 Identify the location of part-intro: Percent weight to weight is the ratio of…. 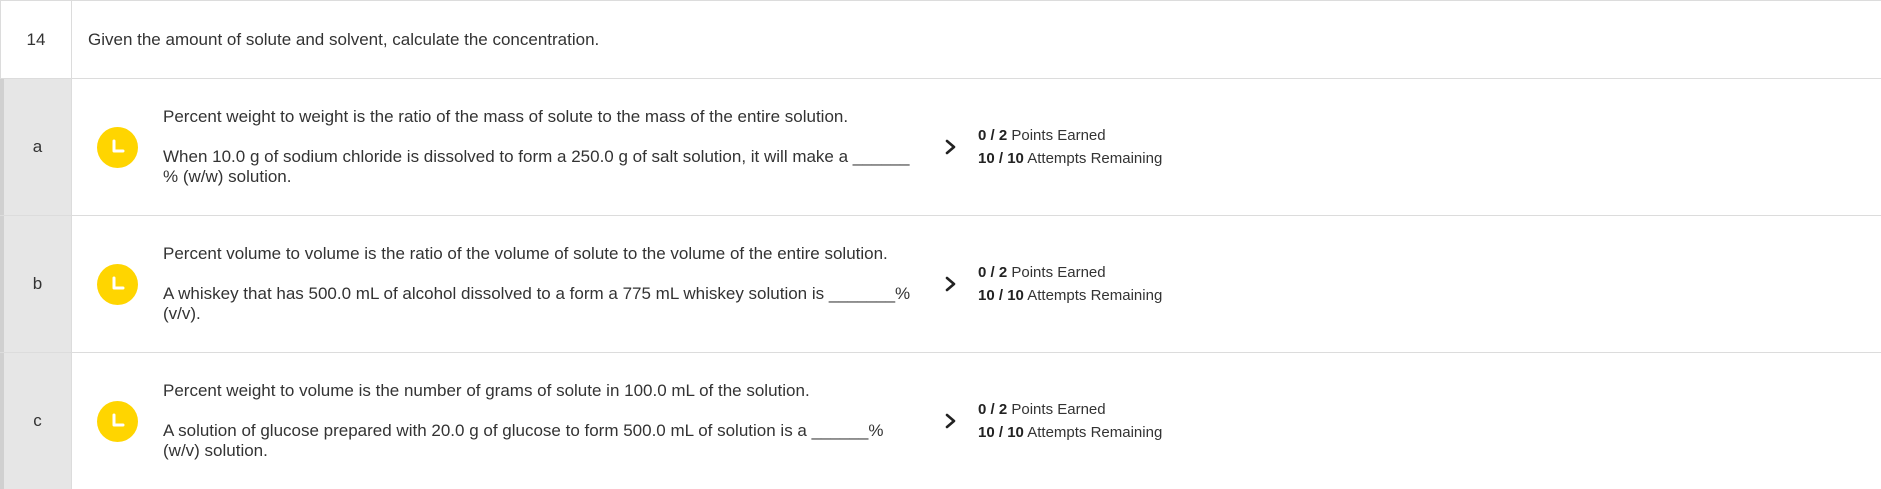
(506, 116).